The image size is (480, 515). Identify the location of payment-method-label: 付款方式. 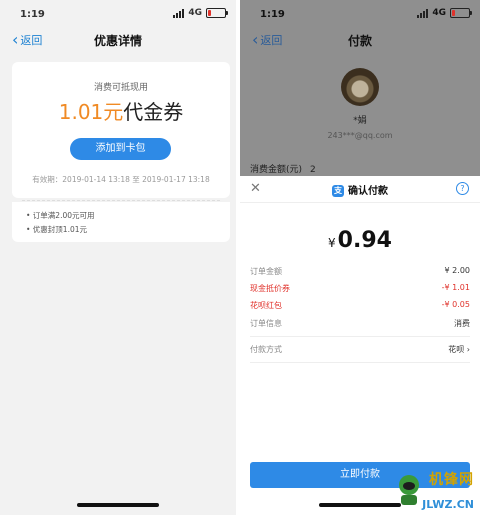
(266, 349).